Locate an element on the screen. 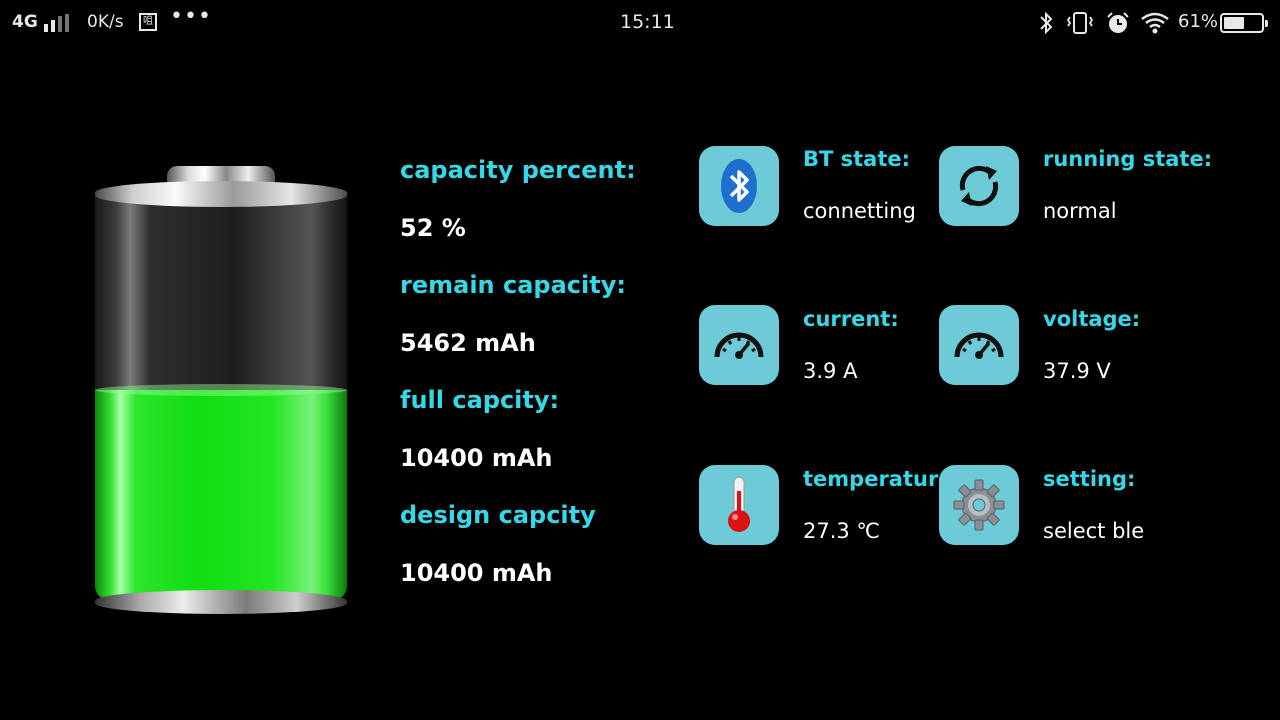 The image size is (1280, 720). voltage-tile is located at coordinates (979, 345).